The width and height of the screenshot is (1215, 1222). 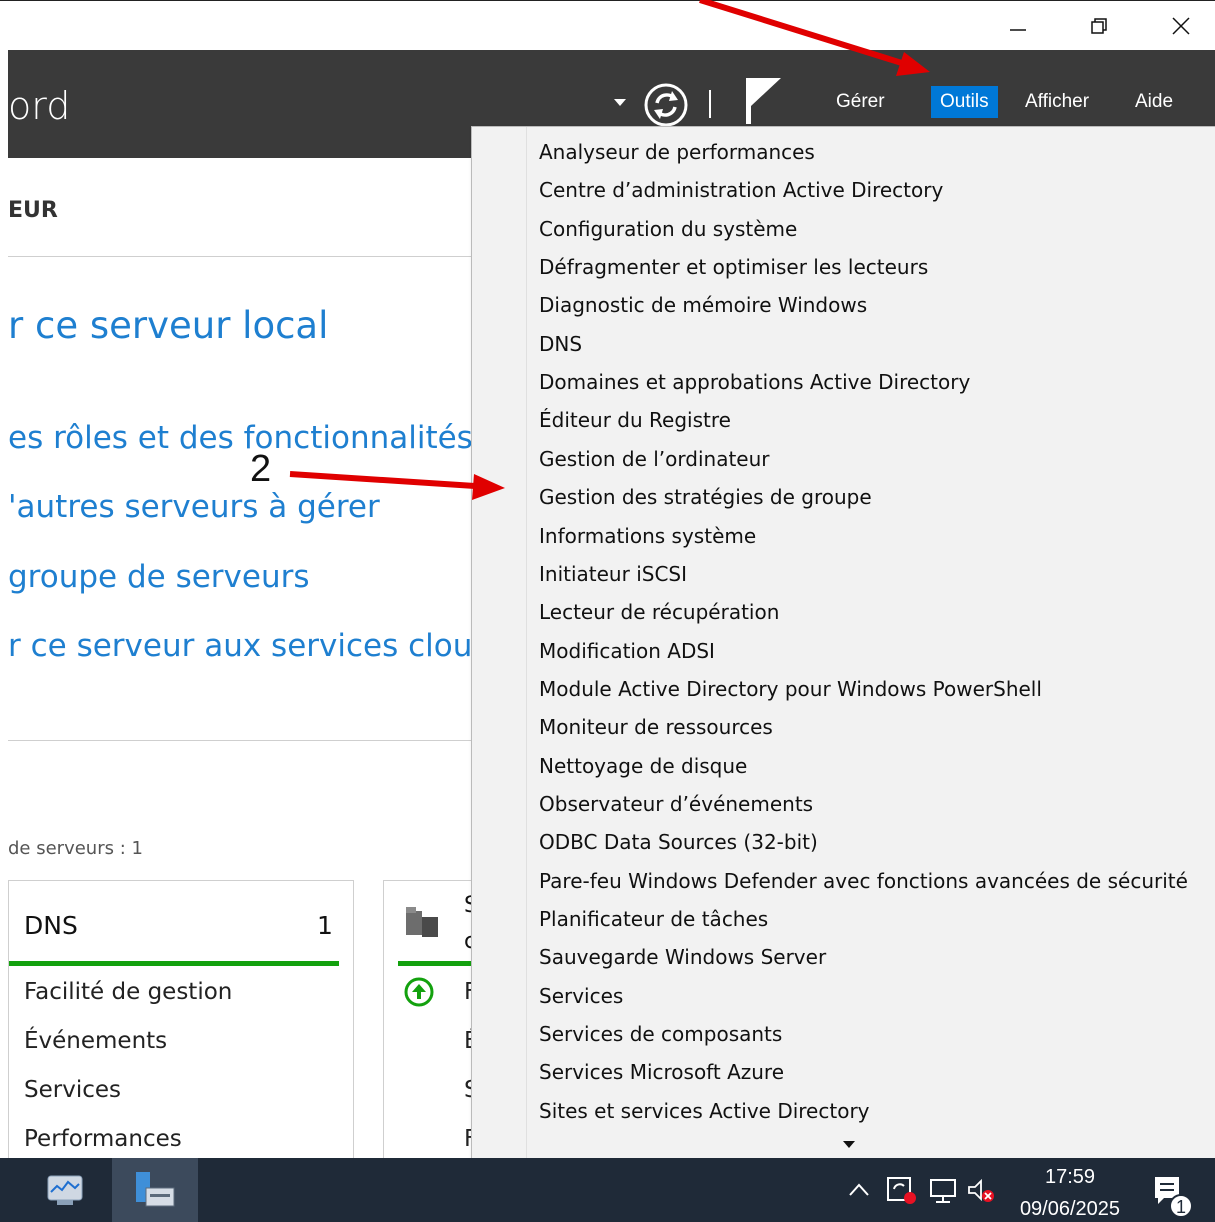 I want to click on action-center-button: 1, so click(x=1172, y=1198).